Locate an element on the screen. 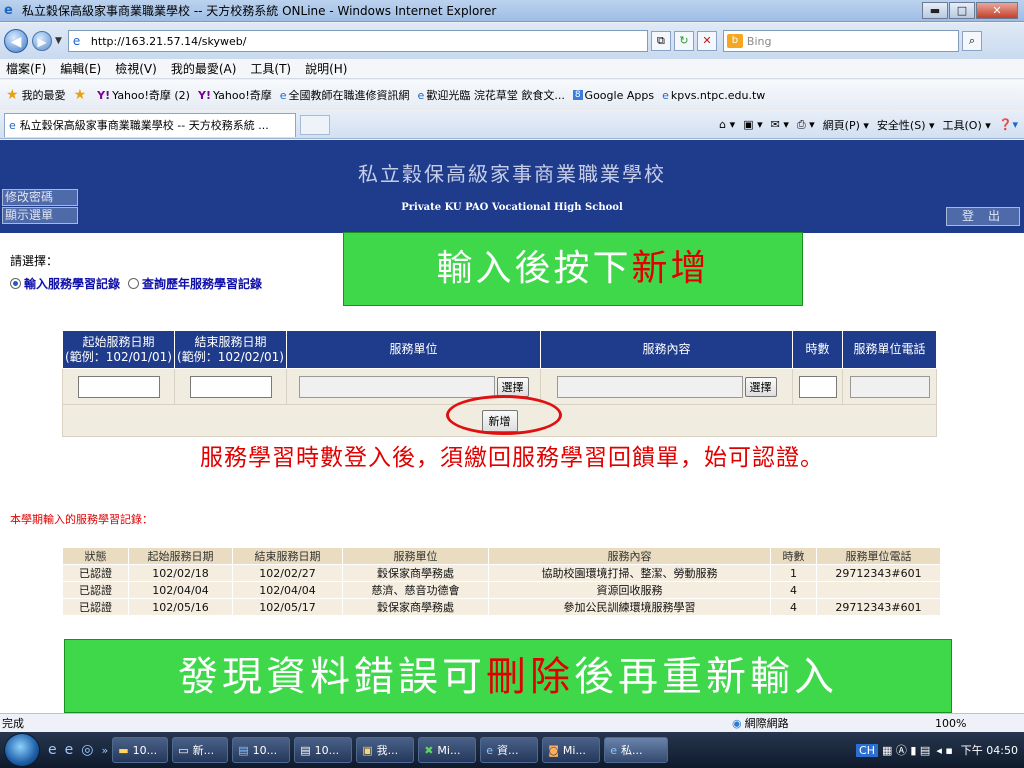  hours-input is located at coordinates (817, 386).